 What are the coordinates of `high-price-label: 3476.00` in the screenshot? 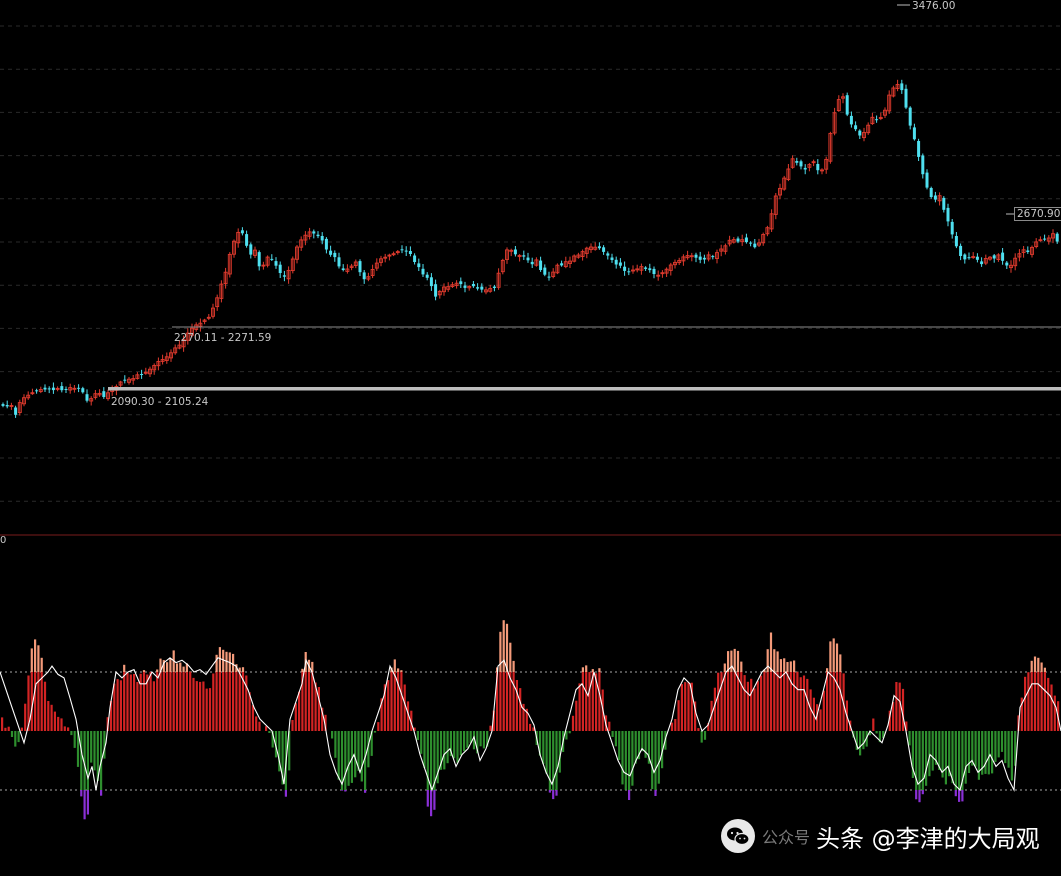 It's located at (934, 6).